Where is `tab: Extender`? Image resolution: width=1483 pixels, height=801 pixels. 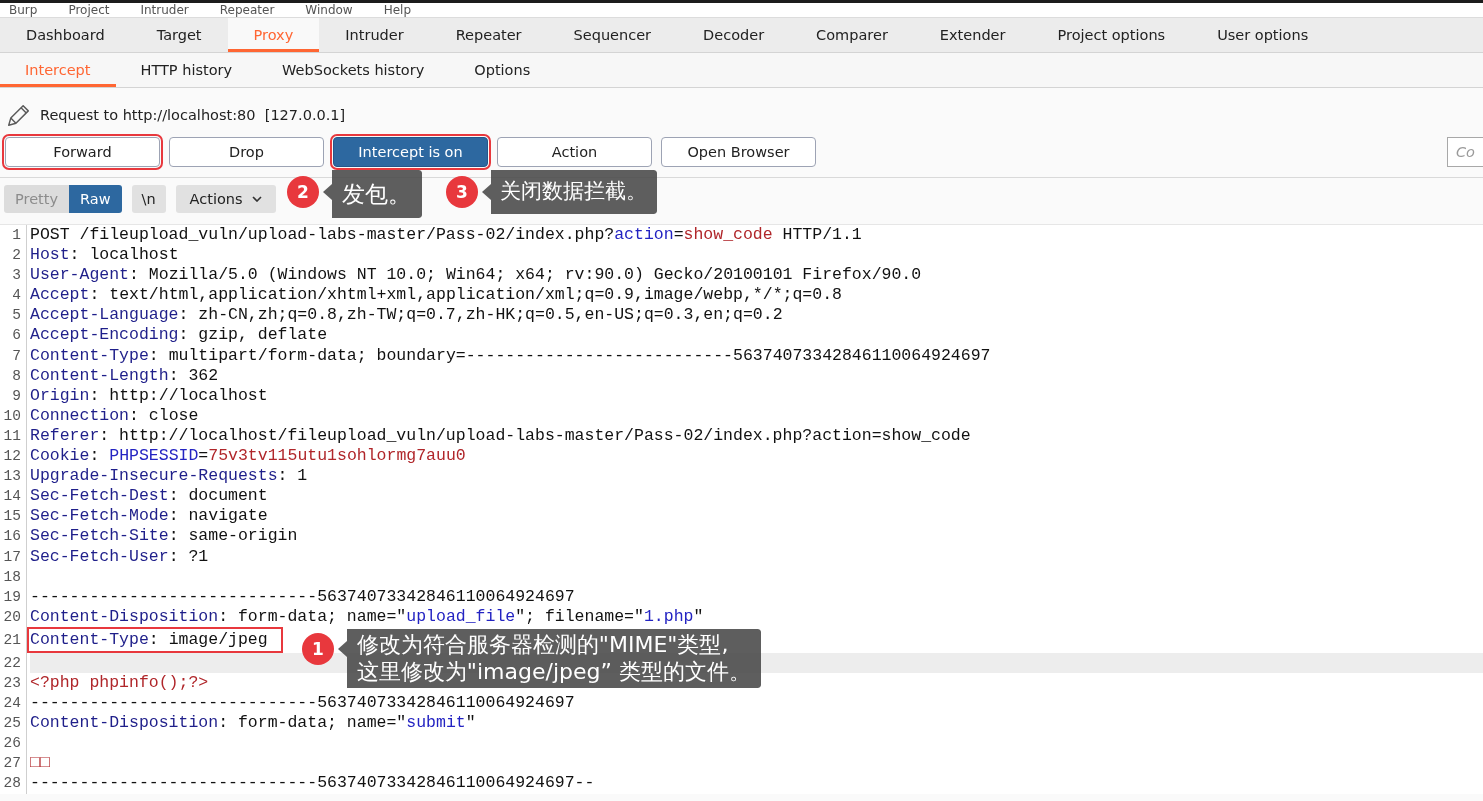
tab: Extender is located at coordinates (972, 35).